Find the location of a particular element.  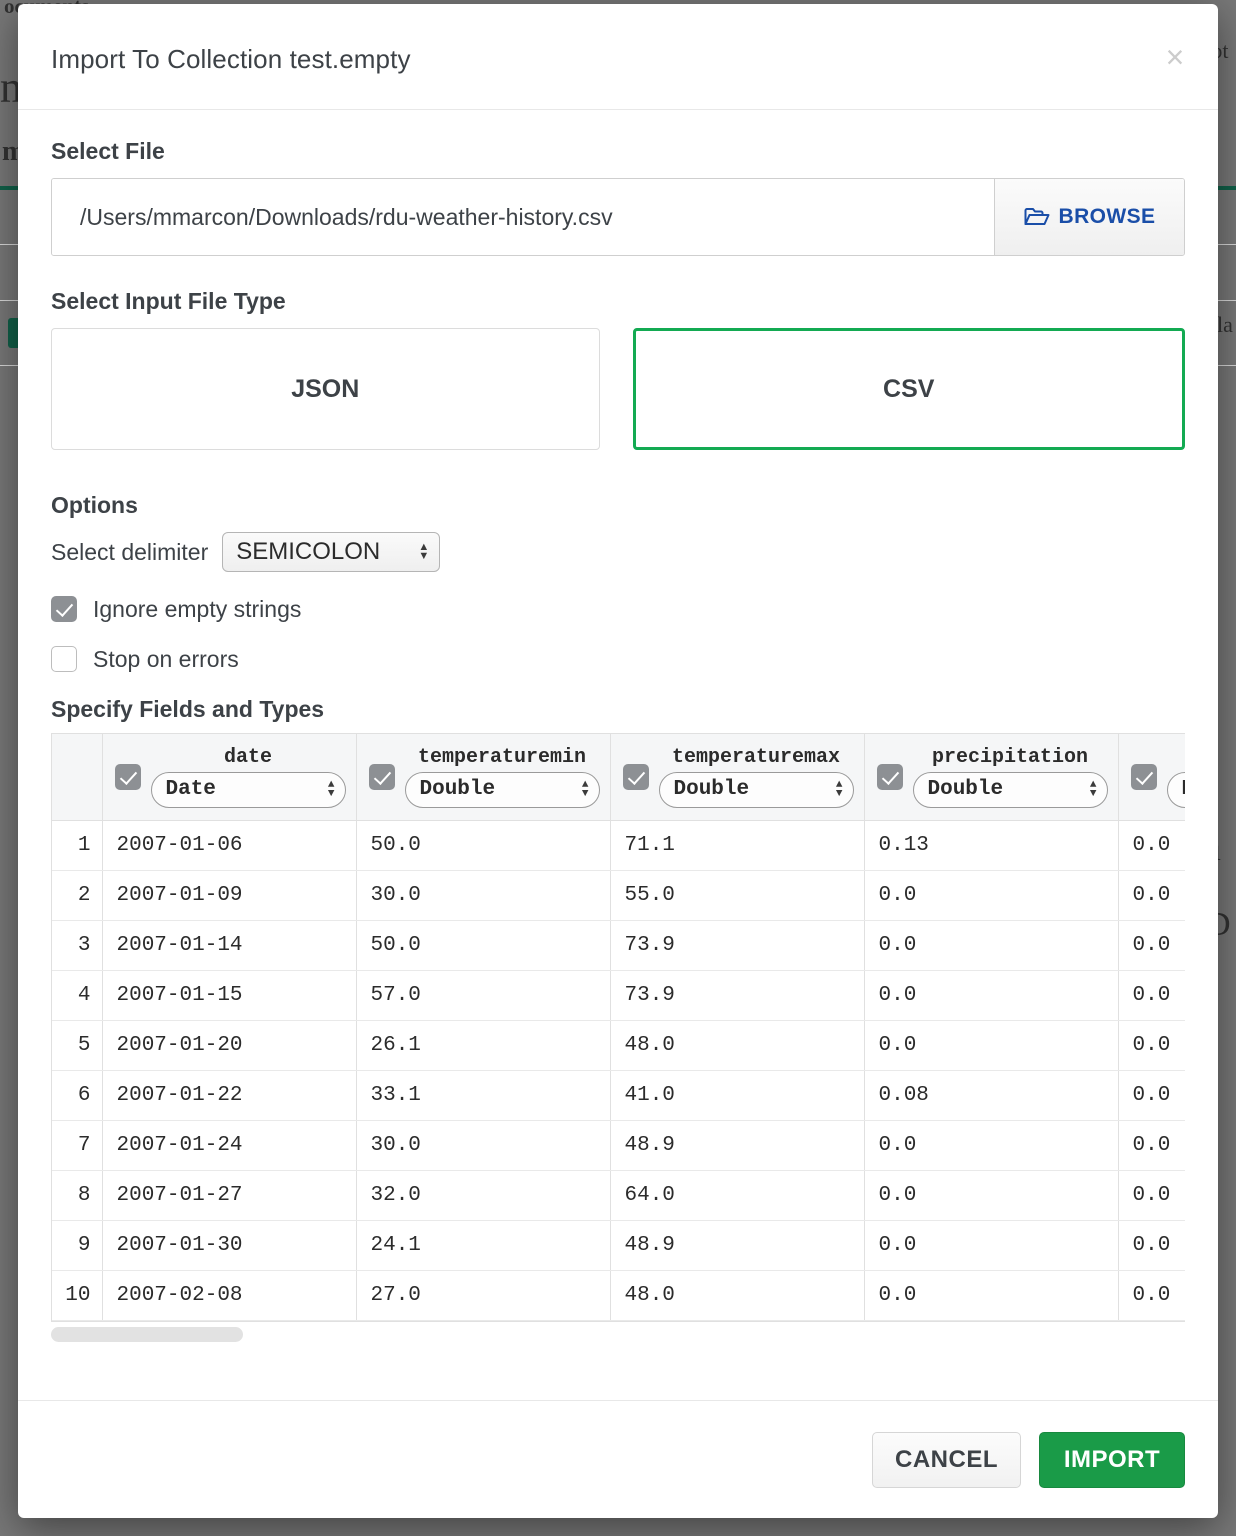

table-row: 8 2007-01-27 32.0 64.0 0.0 0.0 is located at coordinates (618, 1195).